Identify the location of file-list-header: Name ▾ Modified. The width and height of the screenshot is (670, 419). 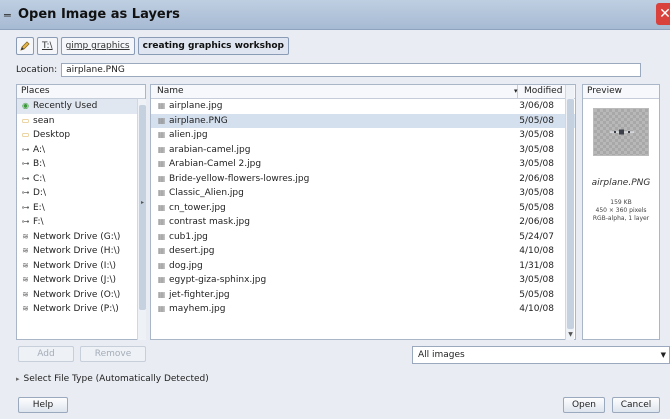
(363, 92).